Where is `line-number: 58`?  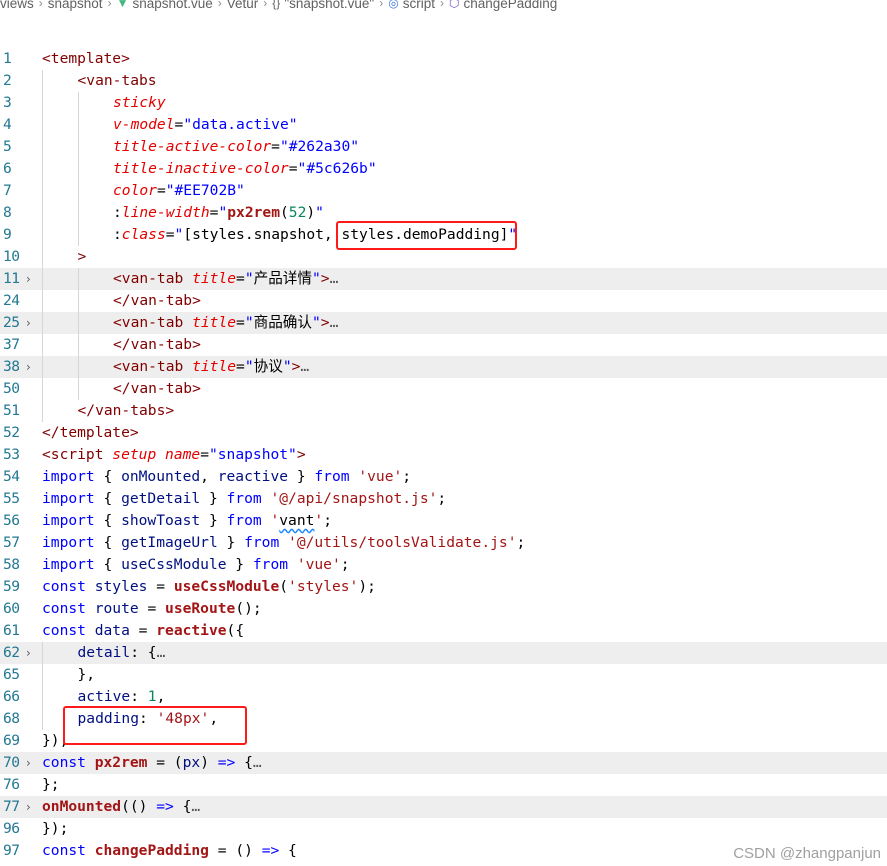 line-number: 58 is located at coordinates (11, 564).